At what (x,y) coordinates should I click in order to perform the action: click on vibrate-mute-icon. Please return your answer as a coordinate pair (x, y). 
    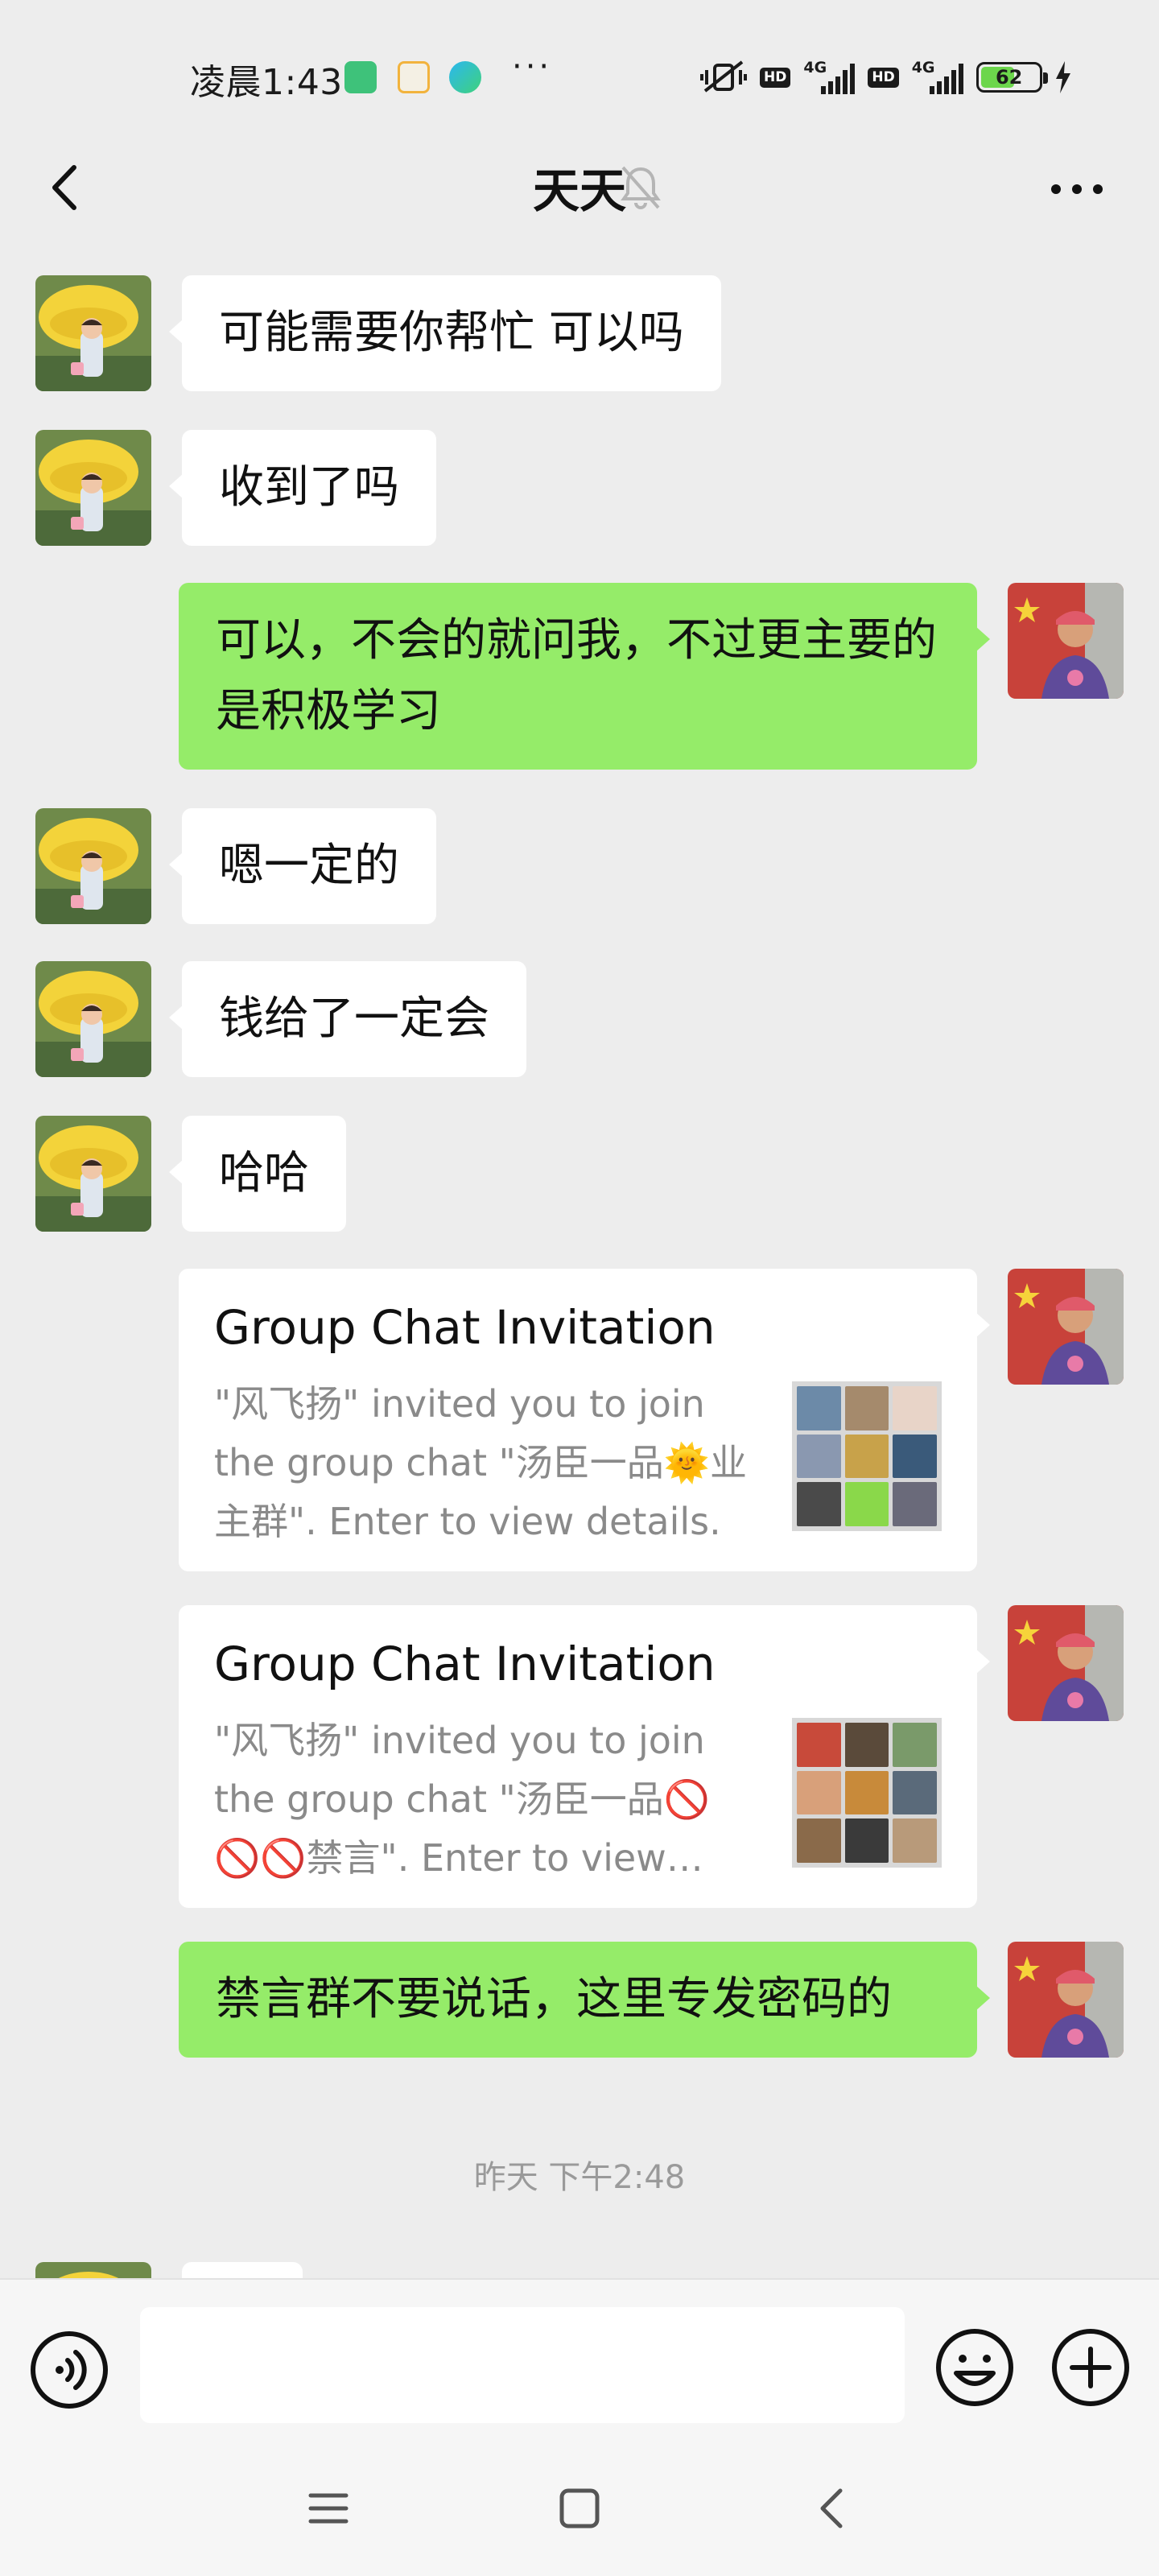
    Looking at the image, I should click on (723, 76).